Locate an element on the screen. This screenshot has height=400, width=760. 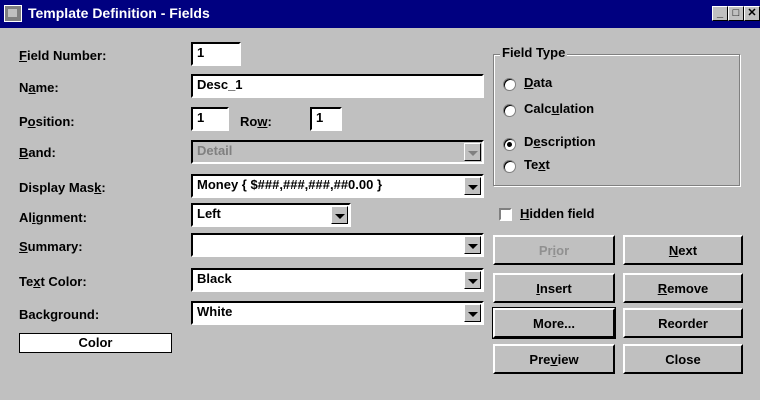
text-color-label: Text Color: is located at coordinates (53, 281).